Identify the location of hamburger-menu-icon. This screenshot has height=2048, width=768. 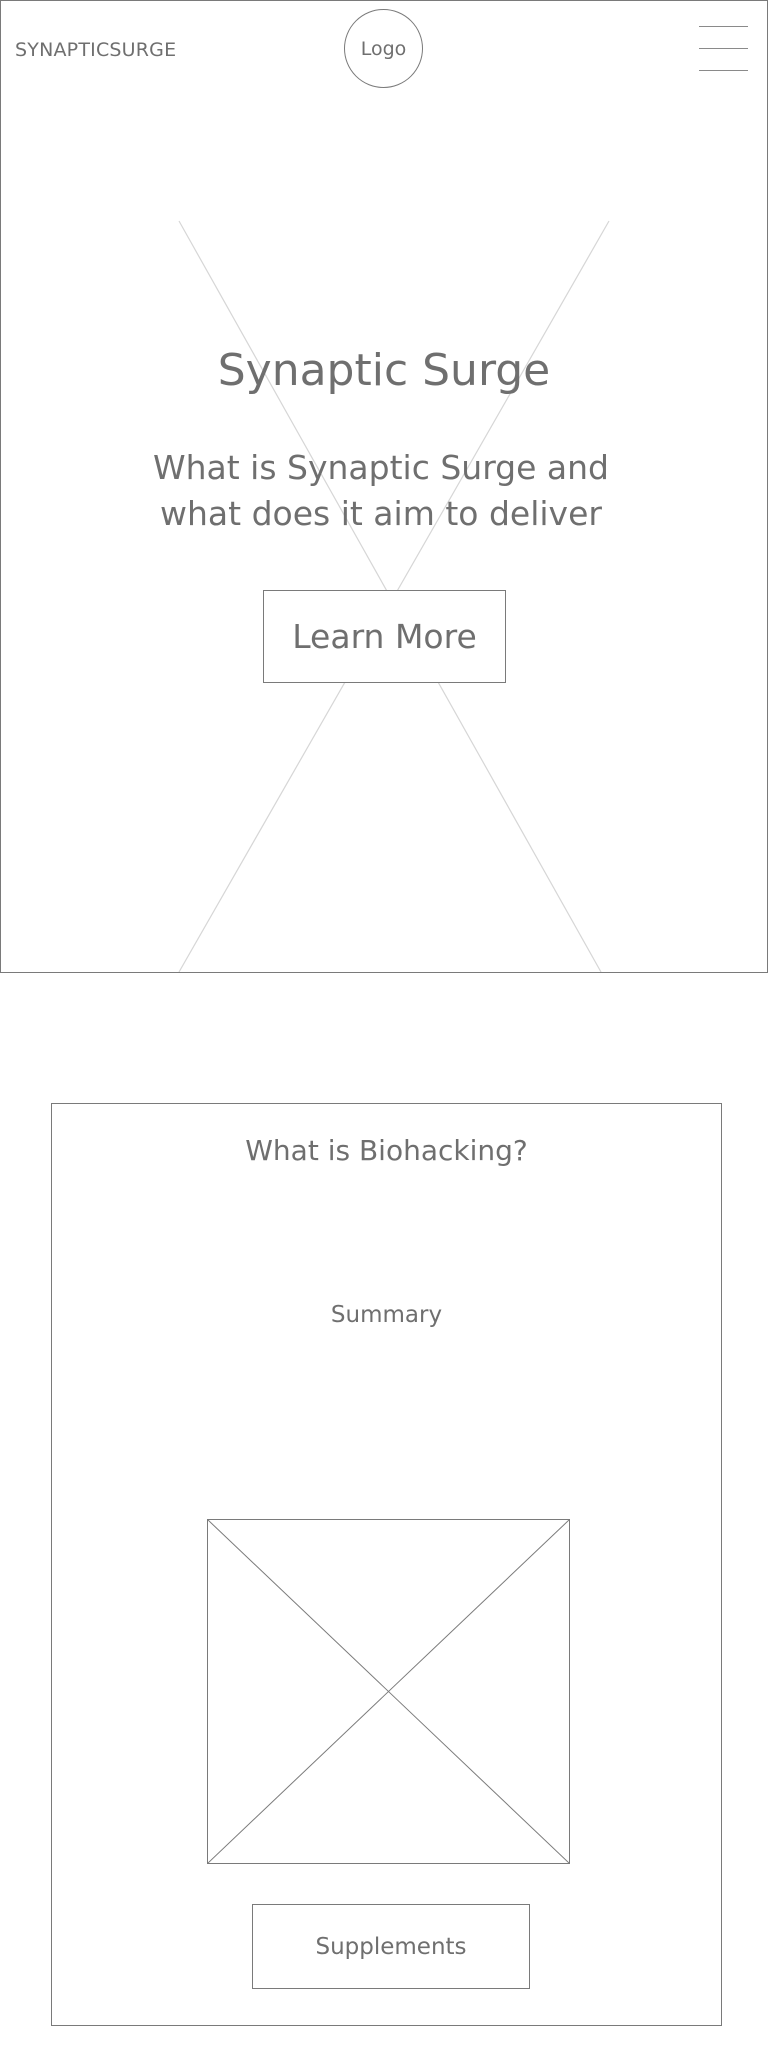
(723, 48).